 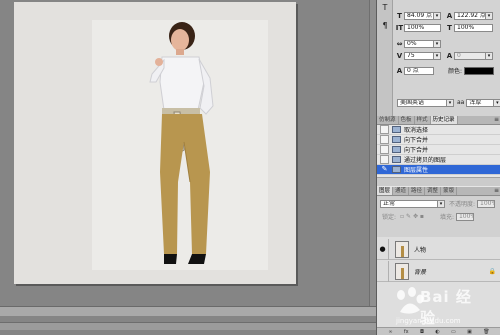 What do you see at coordinates (383, 249) in the screenshot?
I see `eye-icon: ●` at bounding box center [383, 249].